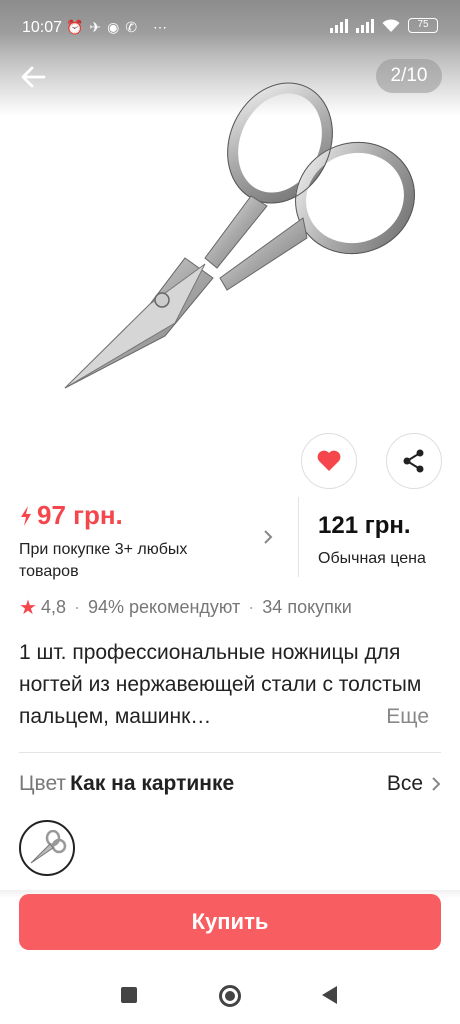 This screenshot has height=1024, width=460. I want to click on sale-note: При покупке 3+ любых товаров, so click(103, 560).